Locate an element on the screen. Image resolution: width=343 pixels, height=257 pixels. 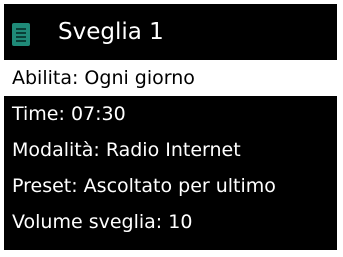
list-icon is located at coordinates (21, 34).